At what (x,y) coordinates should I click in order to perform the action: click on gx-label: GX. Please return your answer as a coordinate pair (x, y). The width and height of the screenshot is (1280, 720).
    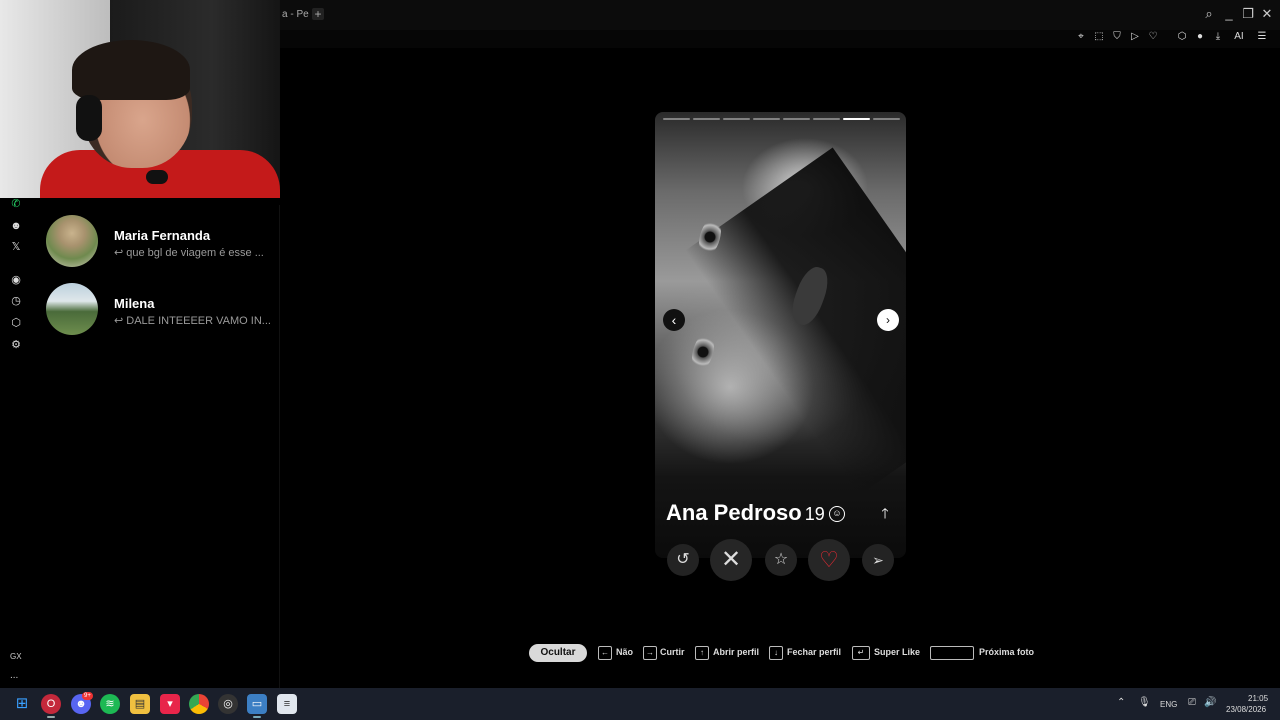
    Looking at the image, I should click on (16, 656).